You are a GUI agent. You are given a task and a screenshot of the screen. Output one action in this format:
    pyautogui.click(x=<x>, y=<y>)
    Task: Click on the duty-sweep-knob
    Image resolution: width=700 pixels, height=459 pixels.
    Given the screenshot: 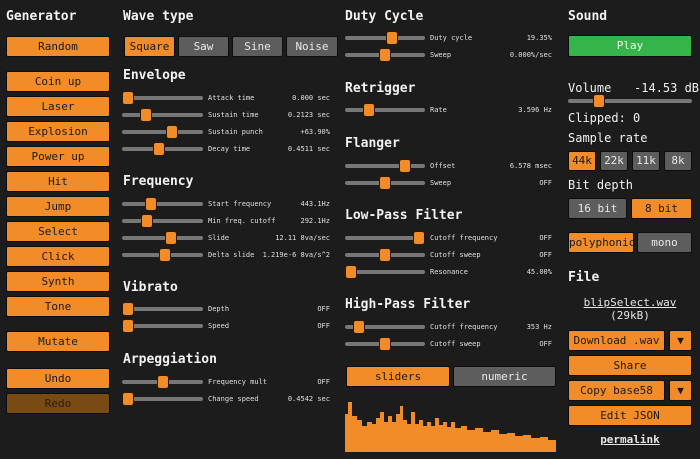 What is the action you would take?
    pyautogui.click(x=385, y=55)
    